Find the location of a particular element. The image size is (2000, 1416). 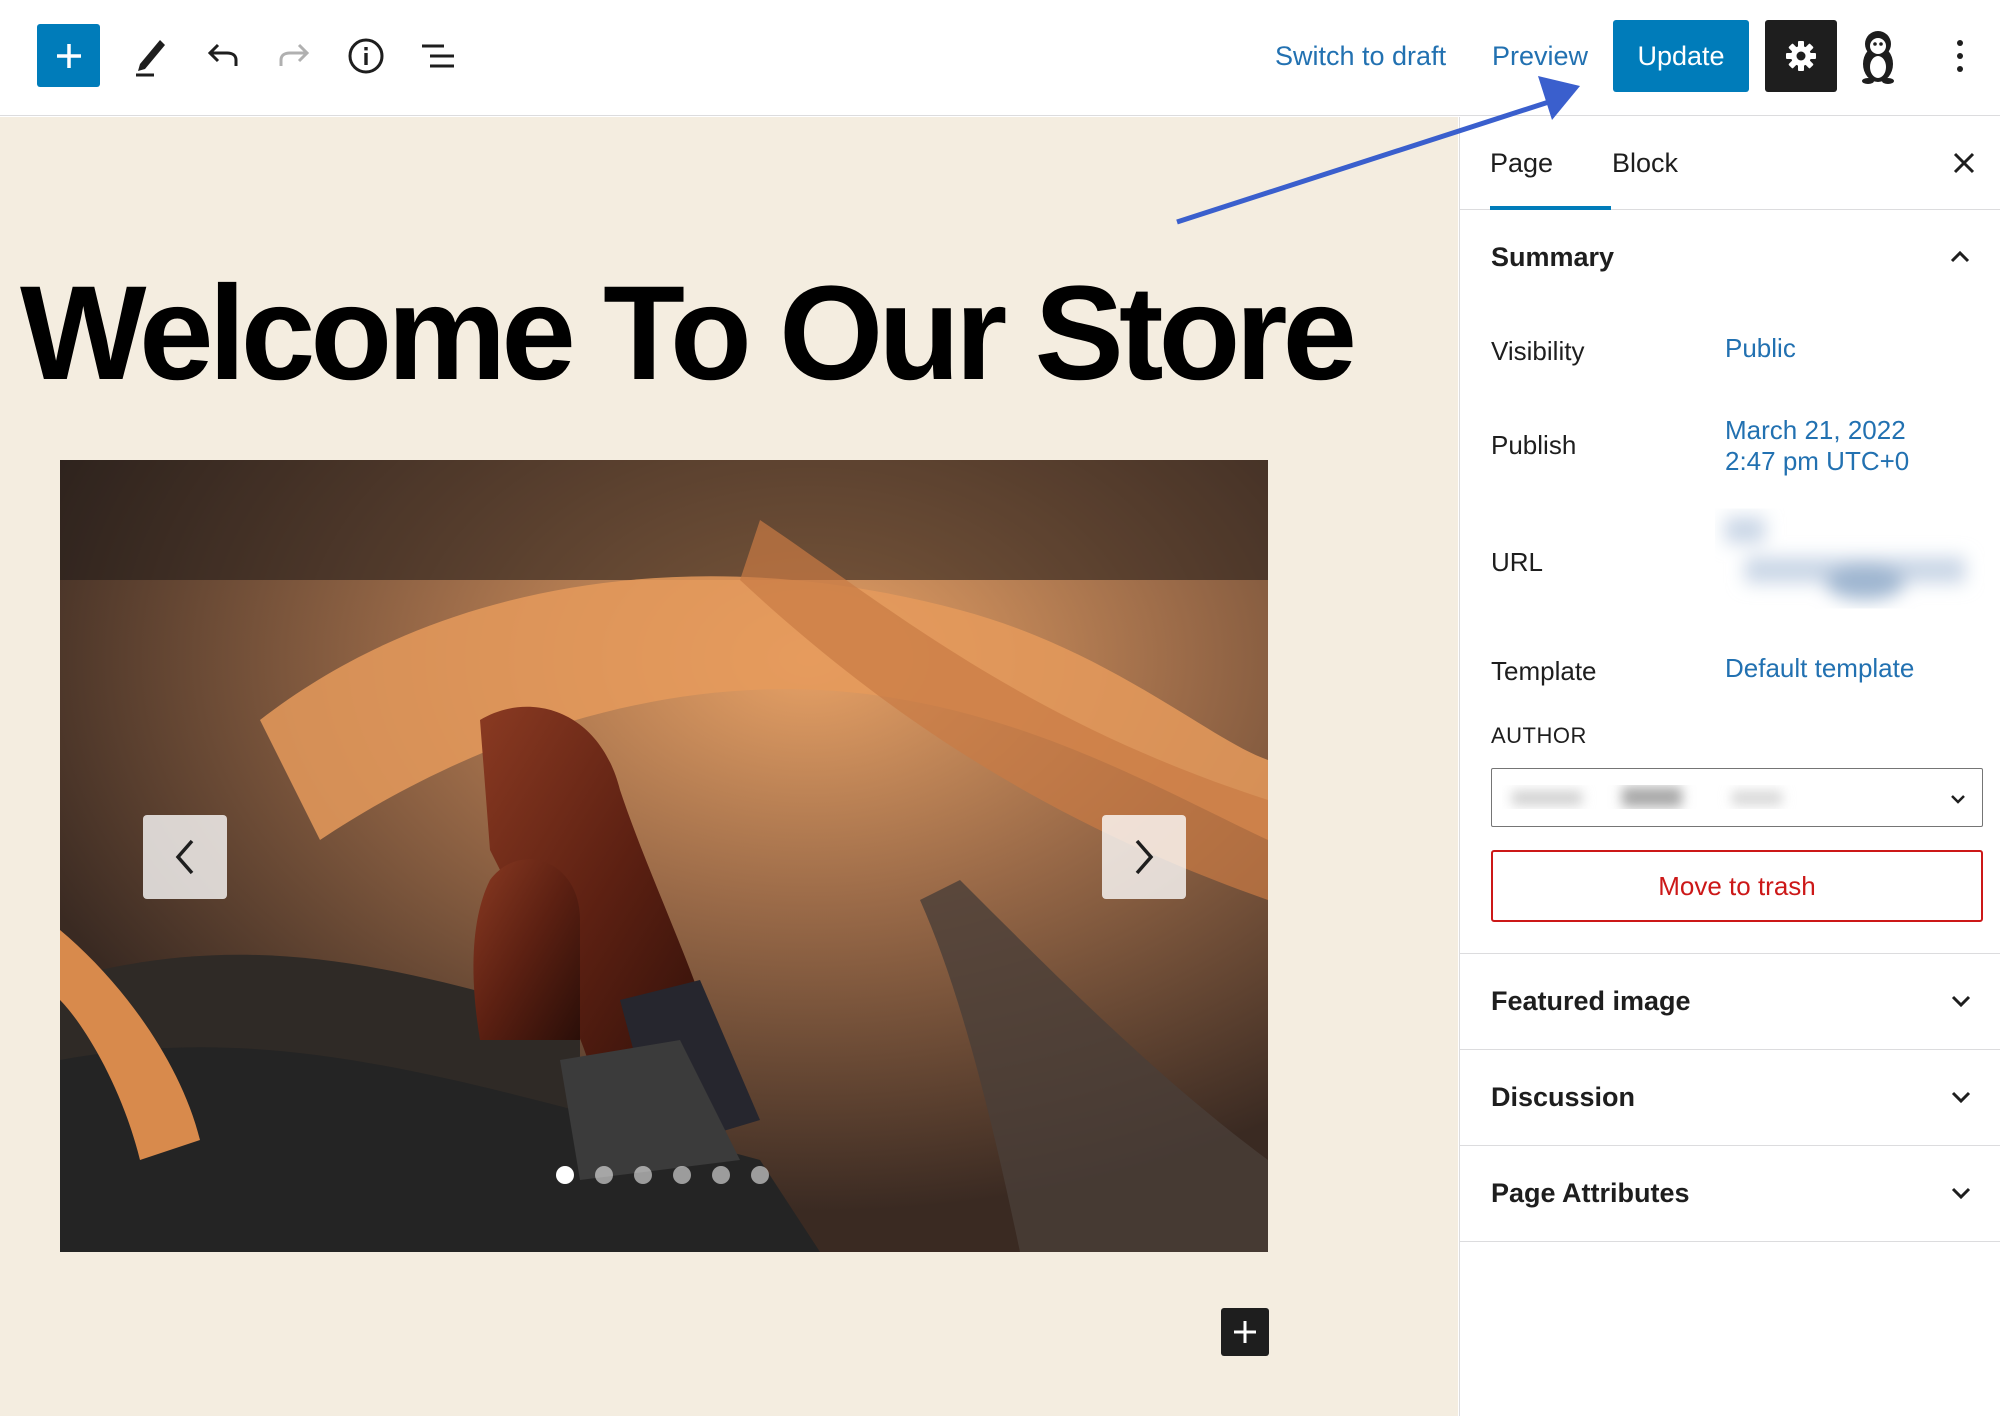

gear-icon is located at coordinates (1801, 56).